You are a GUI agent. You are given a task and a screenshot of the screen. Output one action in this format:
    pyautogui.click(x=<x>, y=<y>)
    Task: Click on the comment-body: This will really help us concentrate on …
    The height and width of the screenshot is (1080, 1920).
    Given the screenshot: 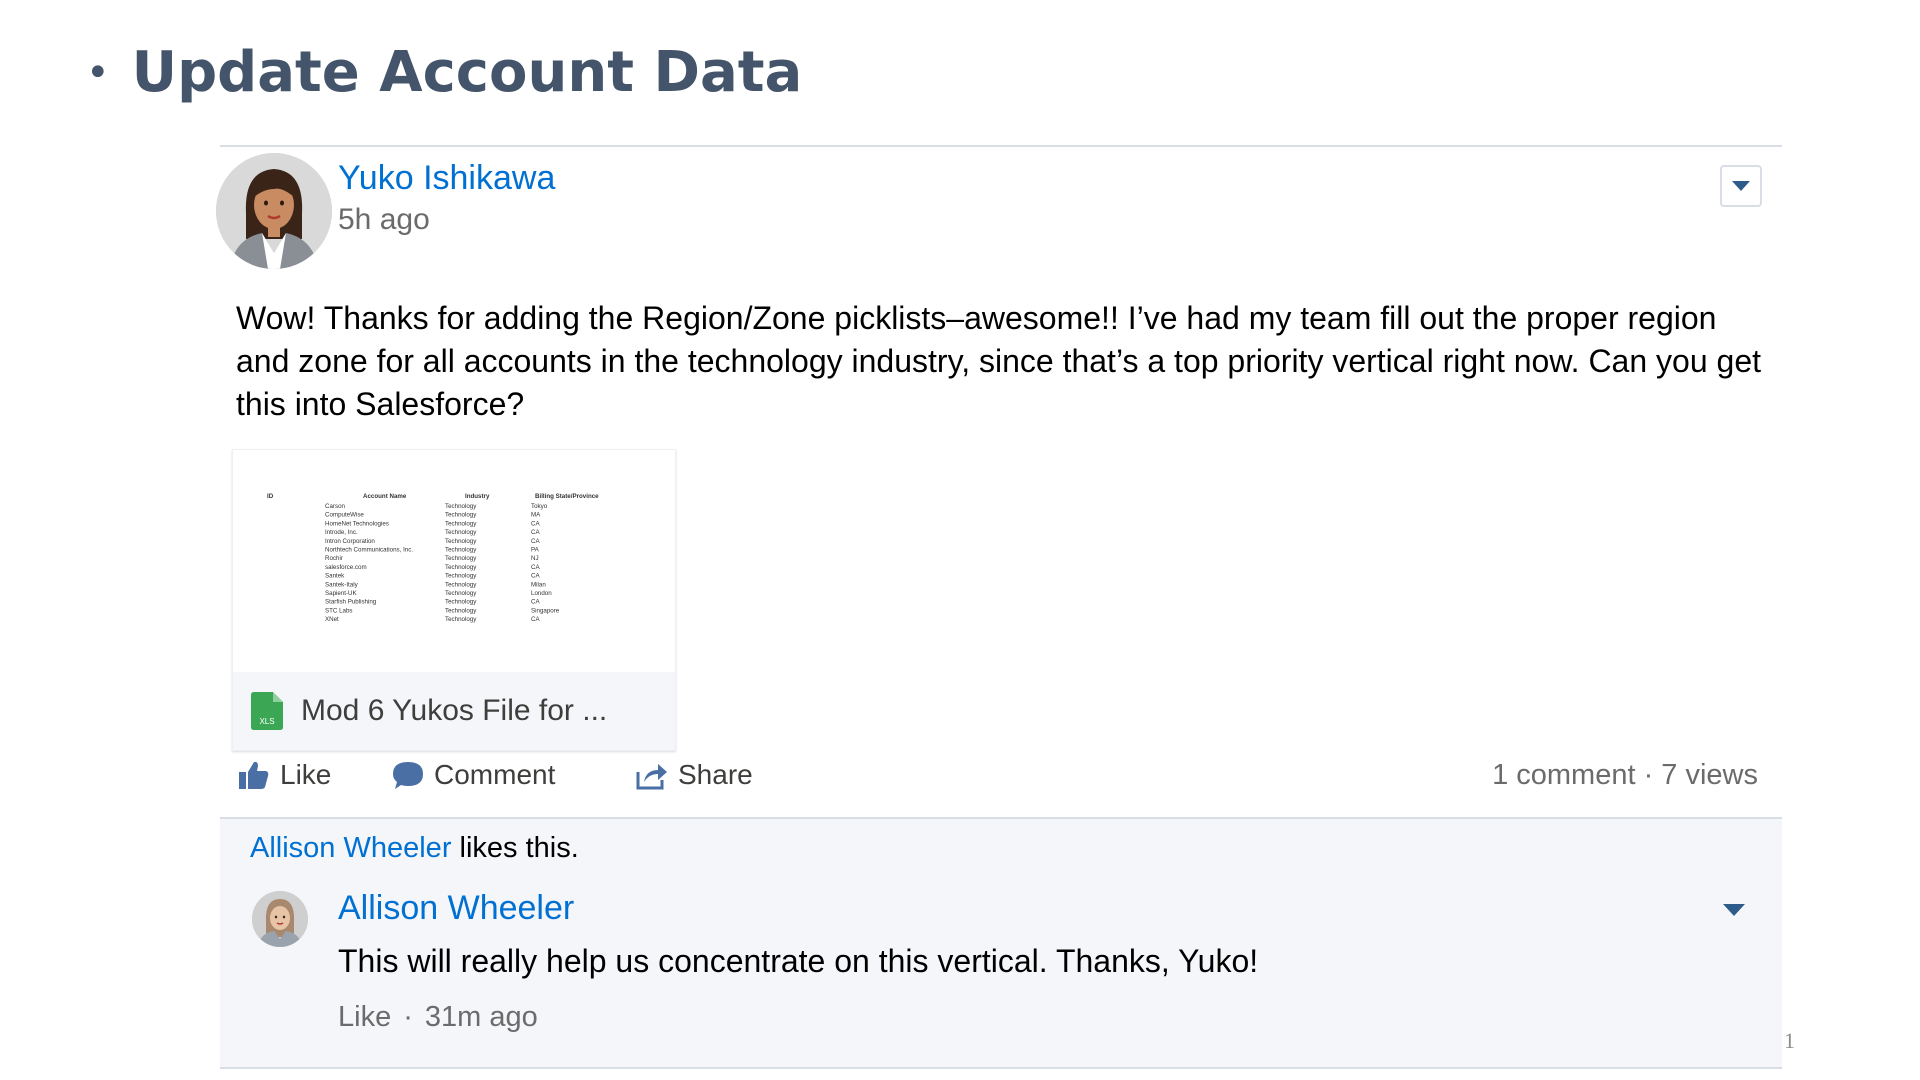 What is the action you would take?
    pyautogui.click(x=798, y=961)
    